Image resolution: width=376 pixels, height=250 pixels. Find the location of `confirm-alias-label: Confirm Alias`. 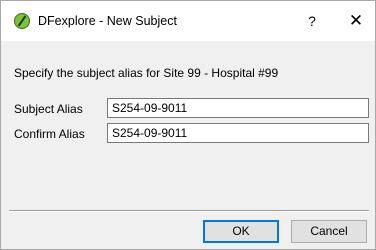

confirm-alias-label: Confirm Alias is located at coordinates (49, 134).